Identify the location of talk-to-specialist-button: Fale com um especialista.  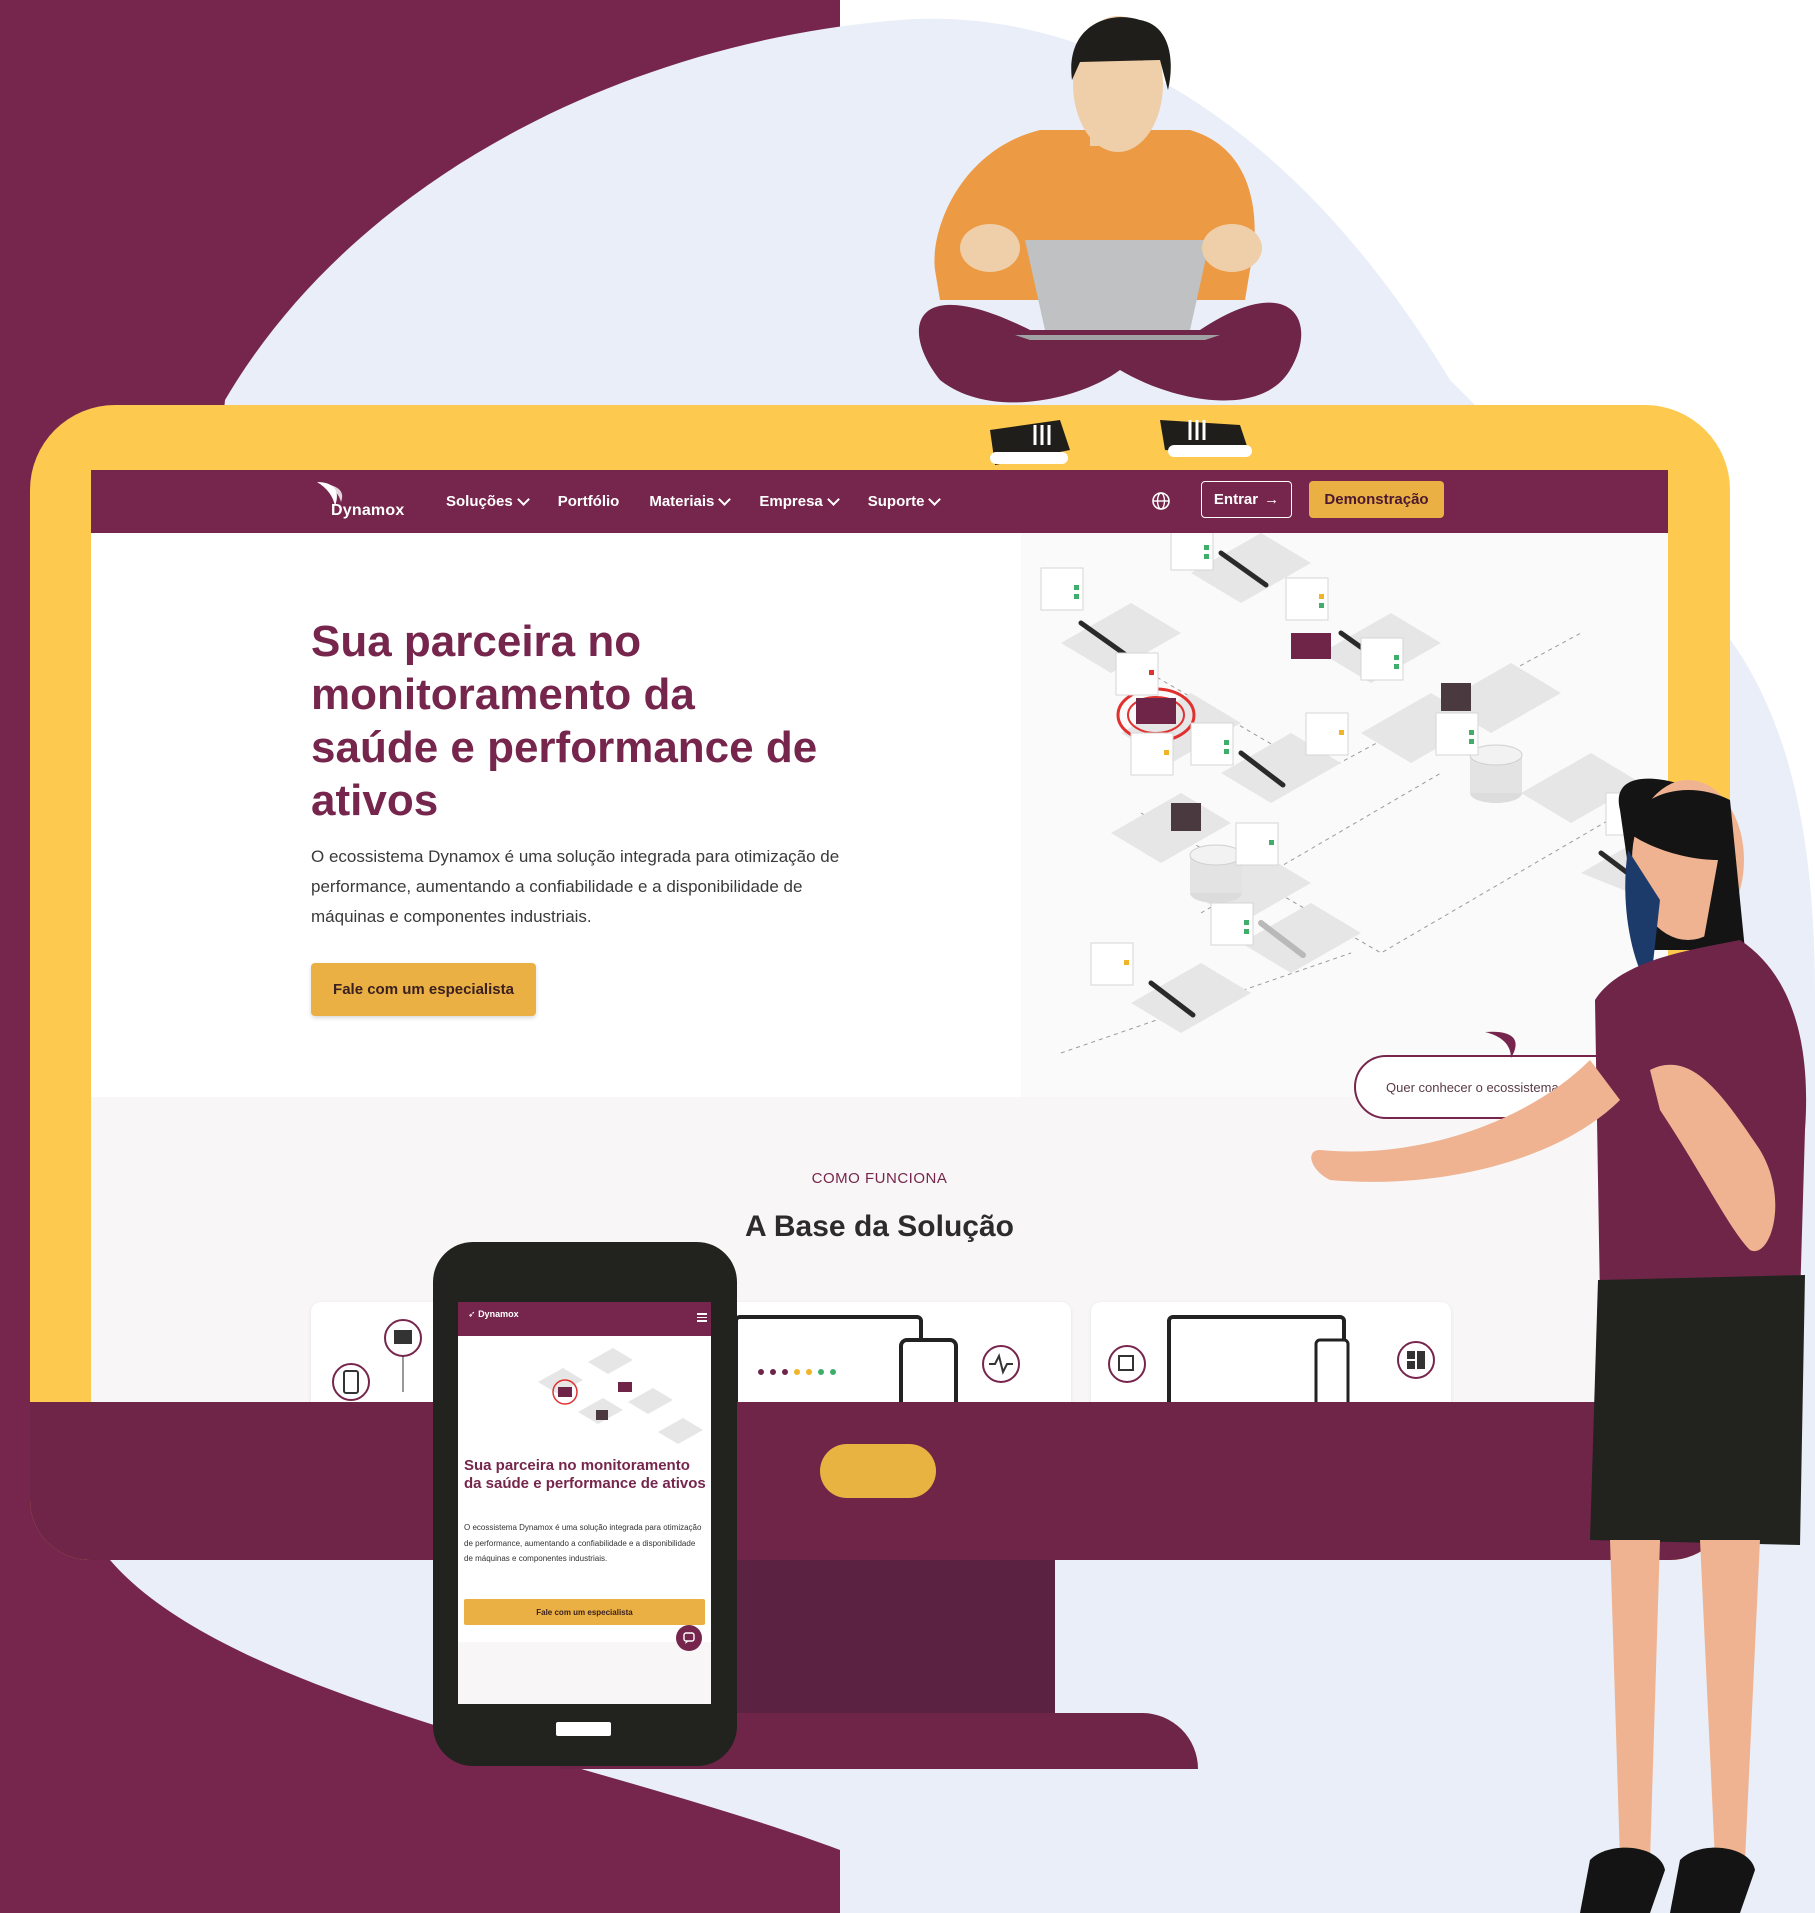
(423, 989).